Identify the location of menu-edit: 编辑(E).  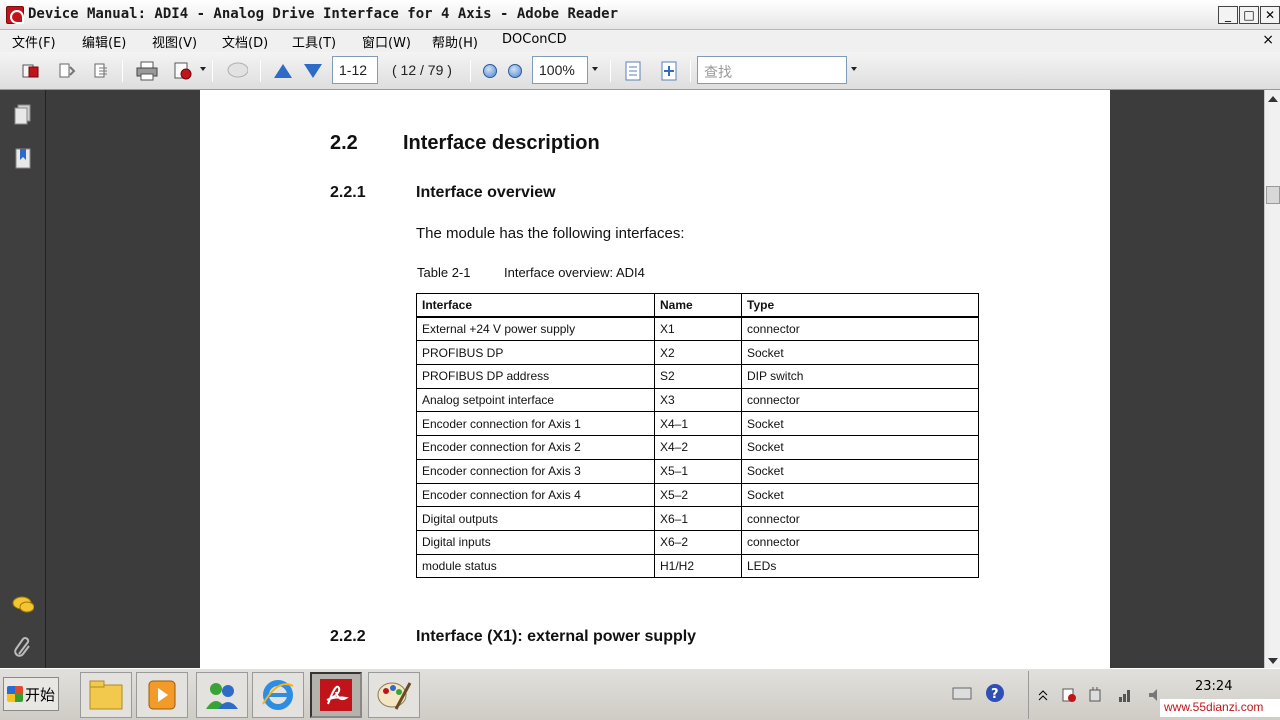
(104, 41).